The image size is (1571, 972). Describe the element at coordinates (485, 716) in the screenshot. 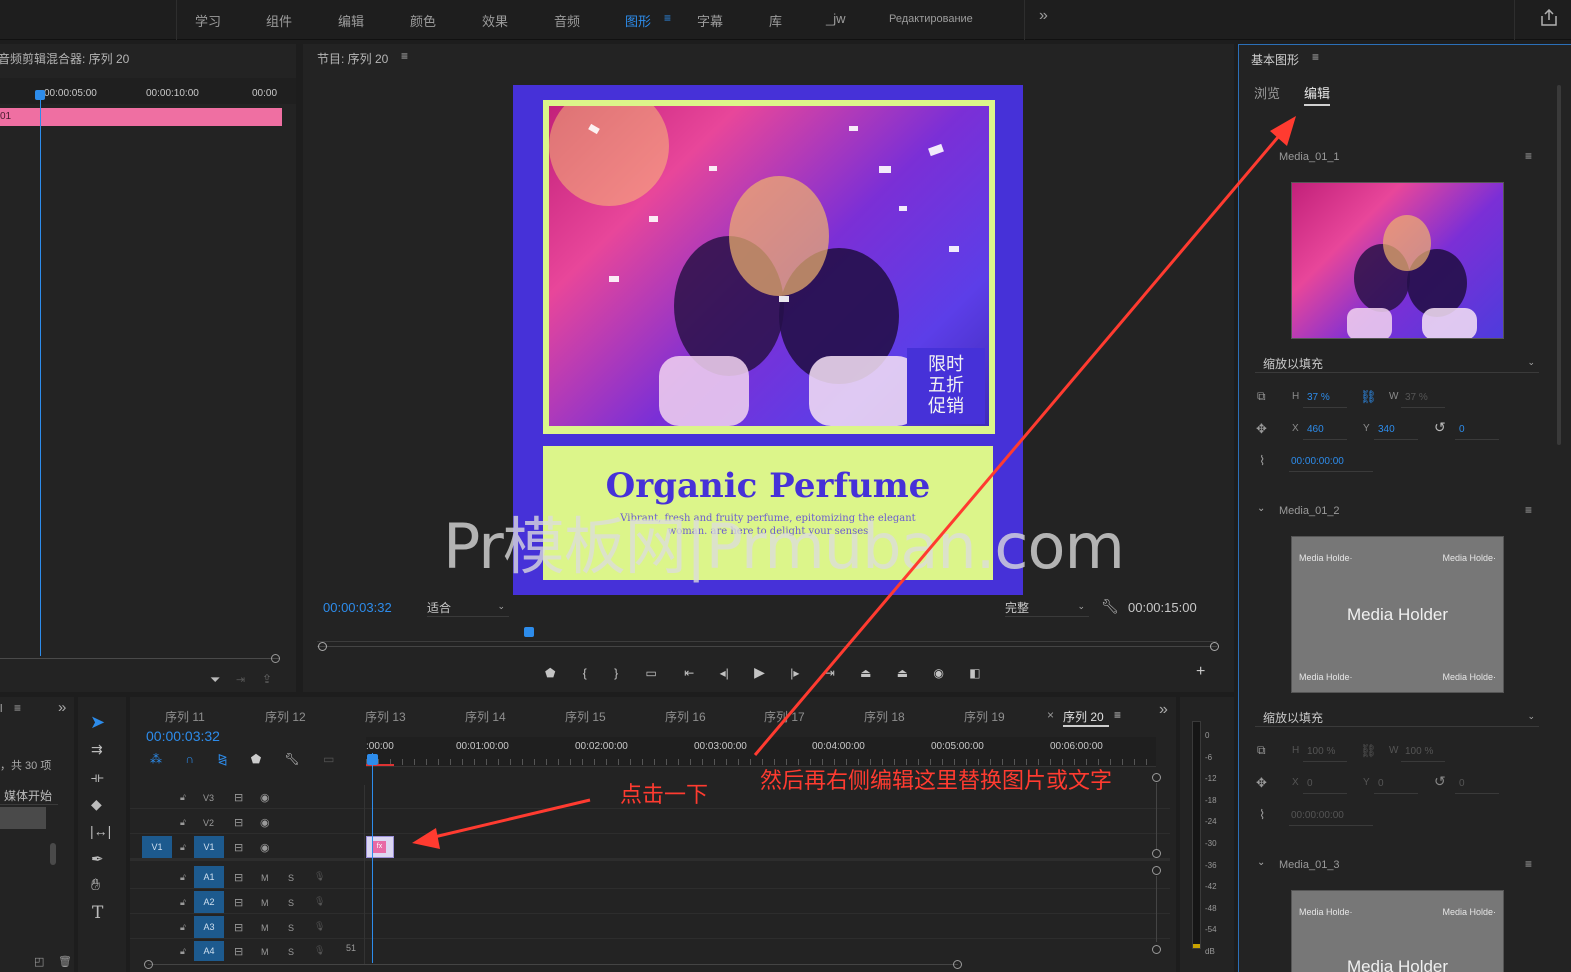

I see `sequence-tab: 序列 14` at that location.